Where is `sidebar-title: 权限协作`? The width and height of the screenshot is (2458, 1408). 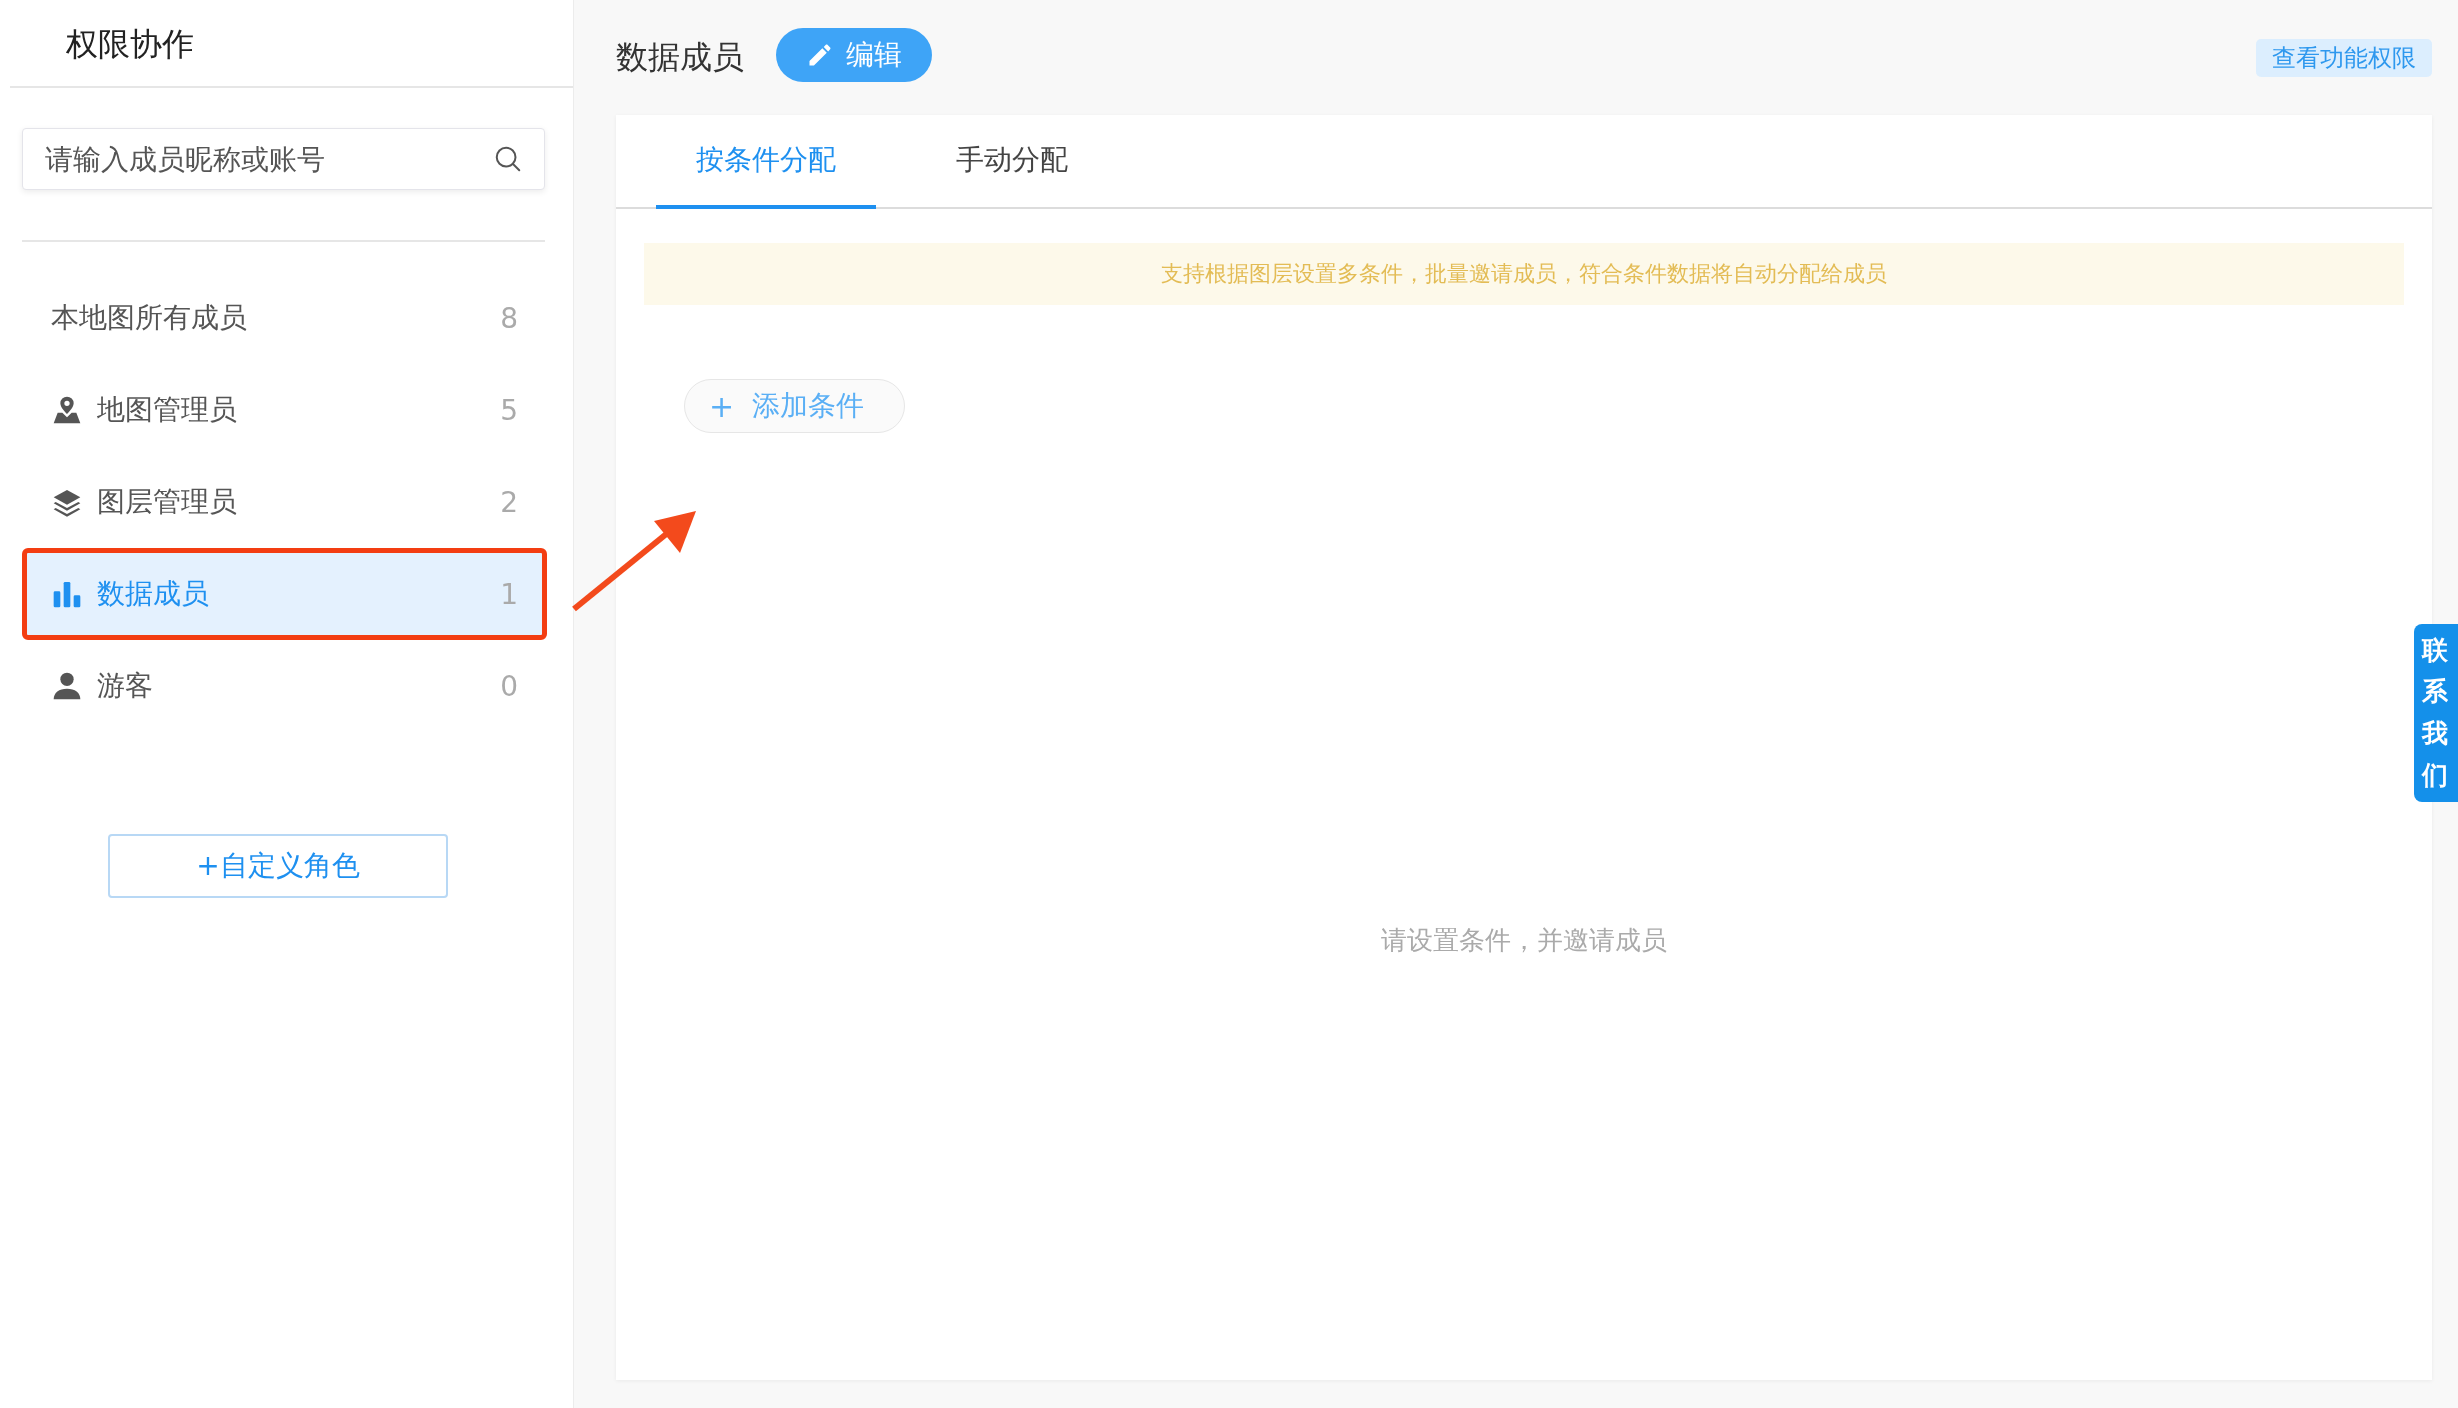 sidebar-title: 权限协作 is located at coordinates (291, 44).